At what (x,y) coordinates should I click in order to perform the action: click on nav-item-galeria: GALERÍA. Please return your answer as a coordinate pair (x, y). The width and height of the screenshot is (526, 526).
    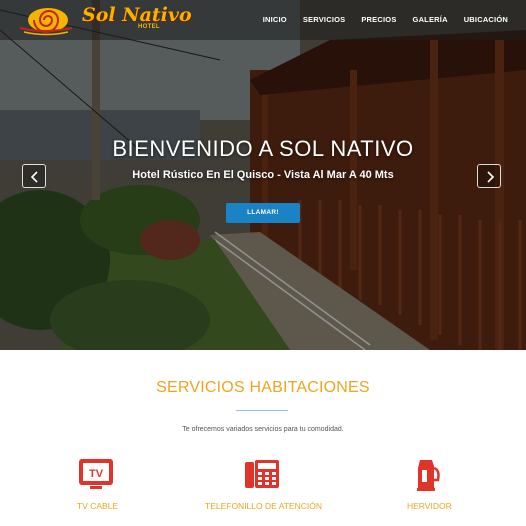
    Looking at the image, I should click on (430, 19).